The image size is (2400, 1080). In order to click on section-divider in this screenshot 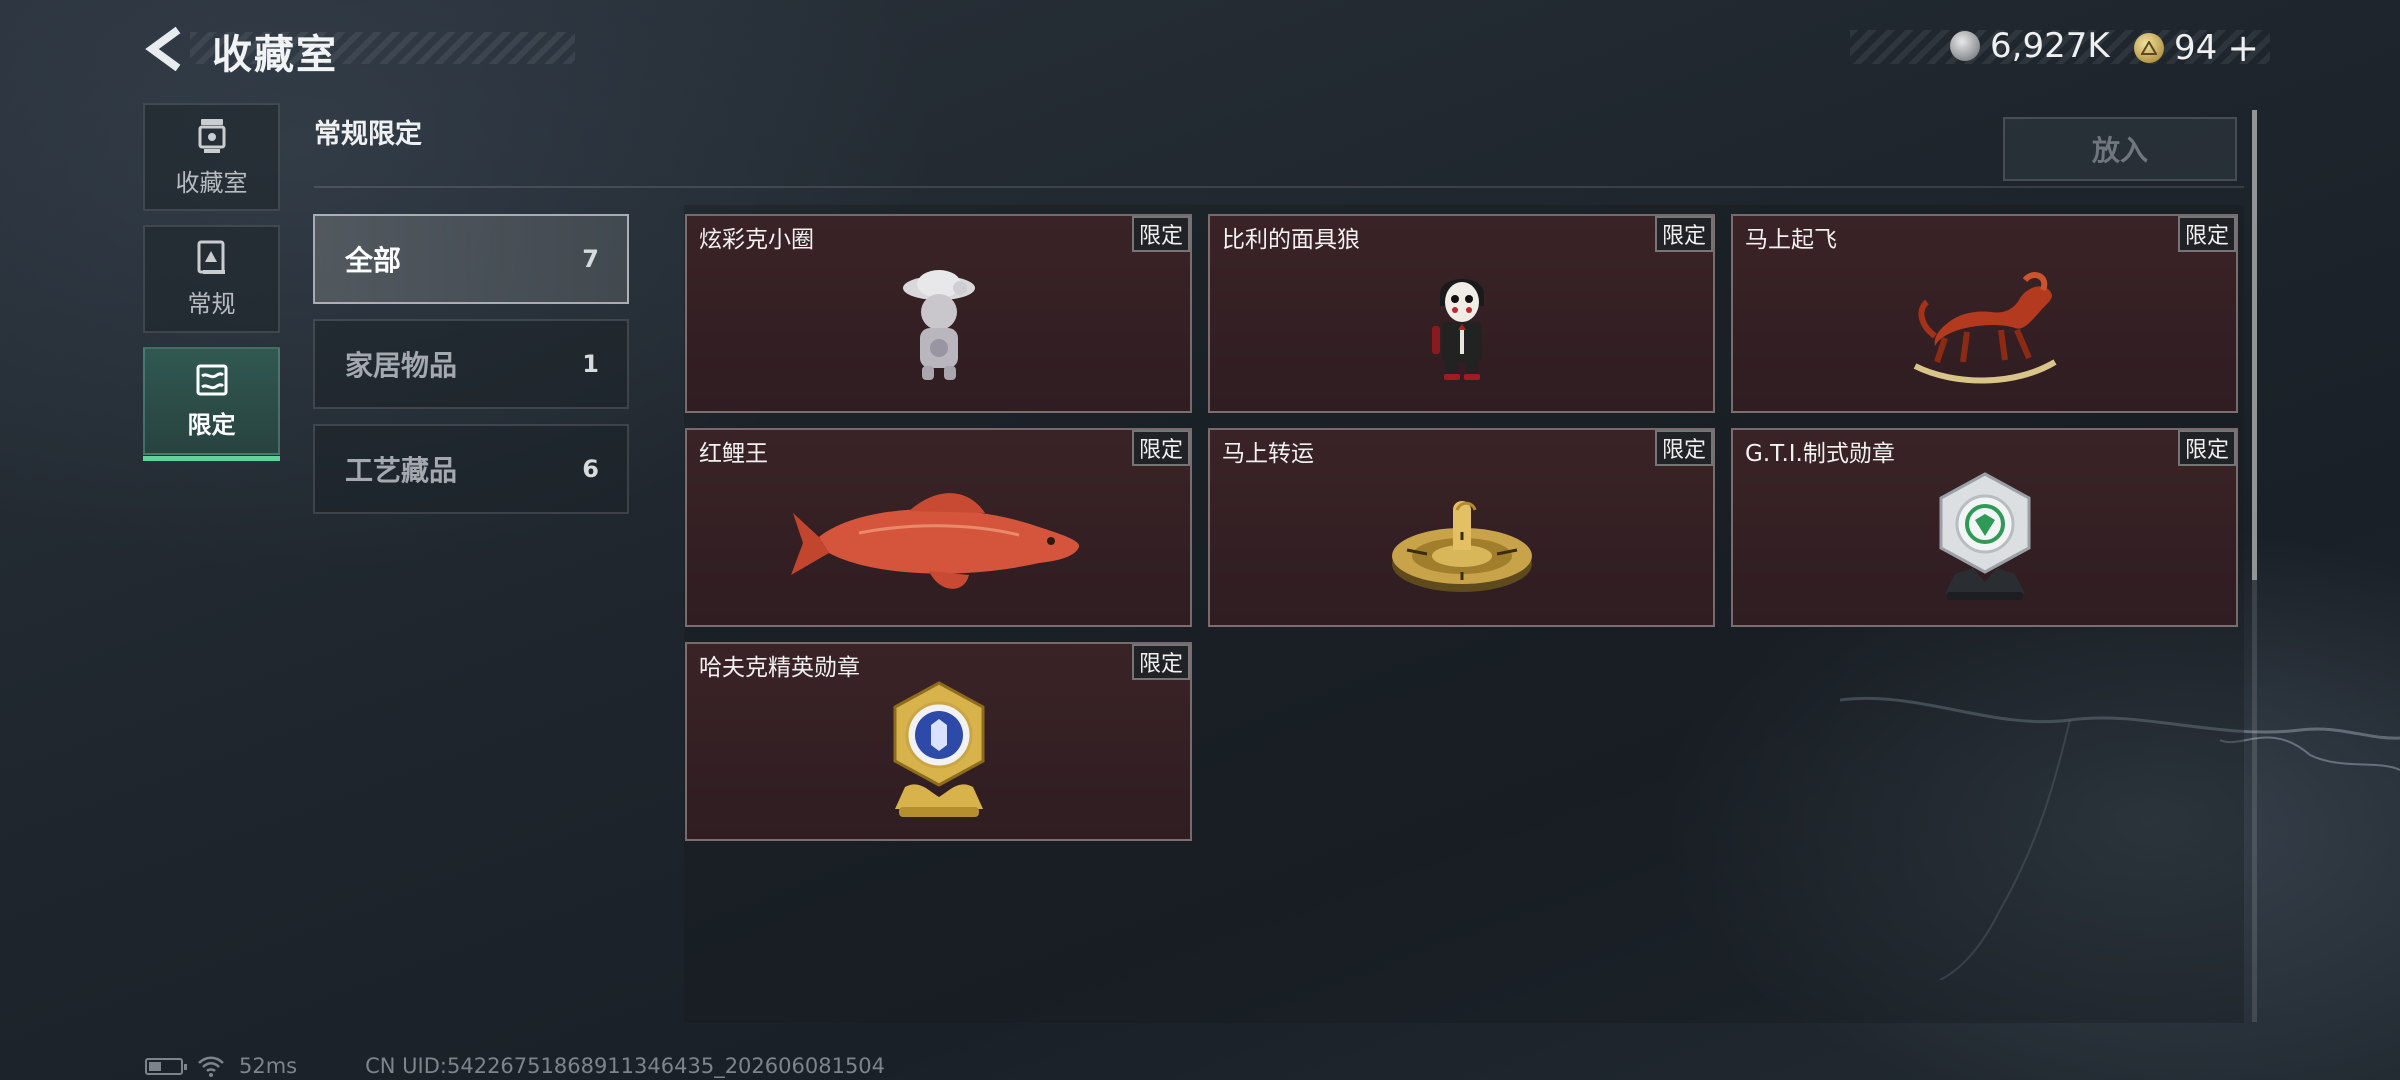, I will do `click(1279, 187)`.